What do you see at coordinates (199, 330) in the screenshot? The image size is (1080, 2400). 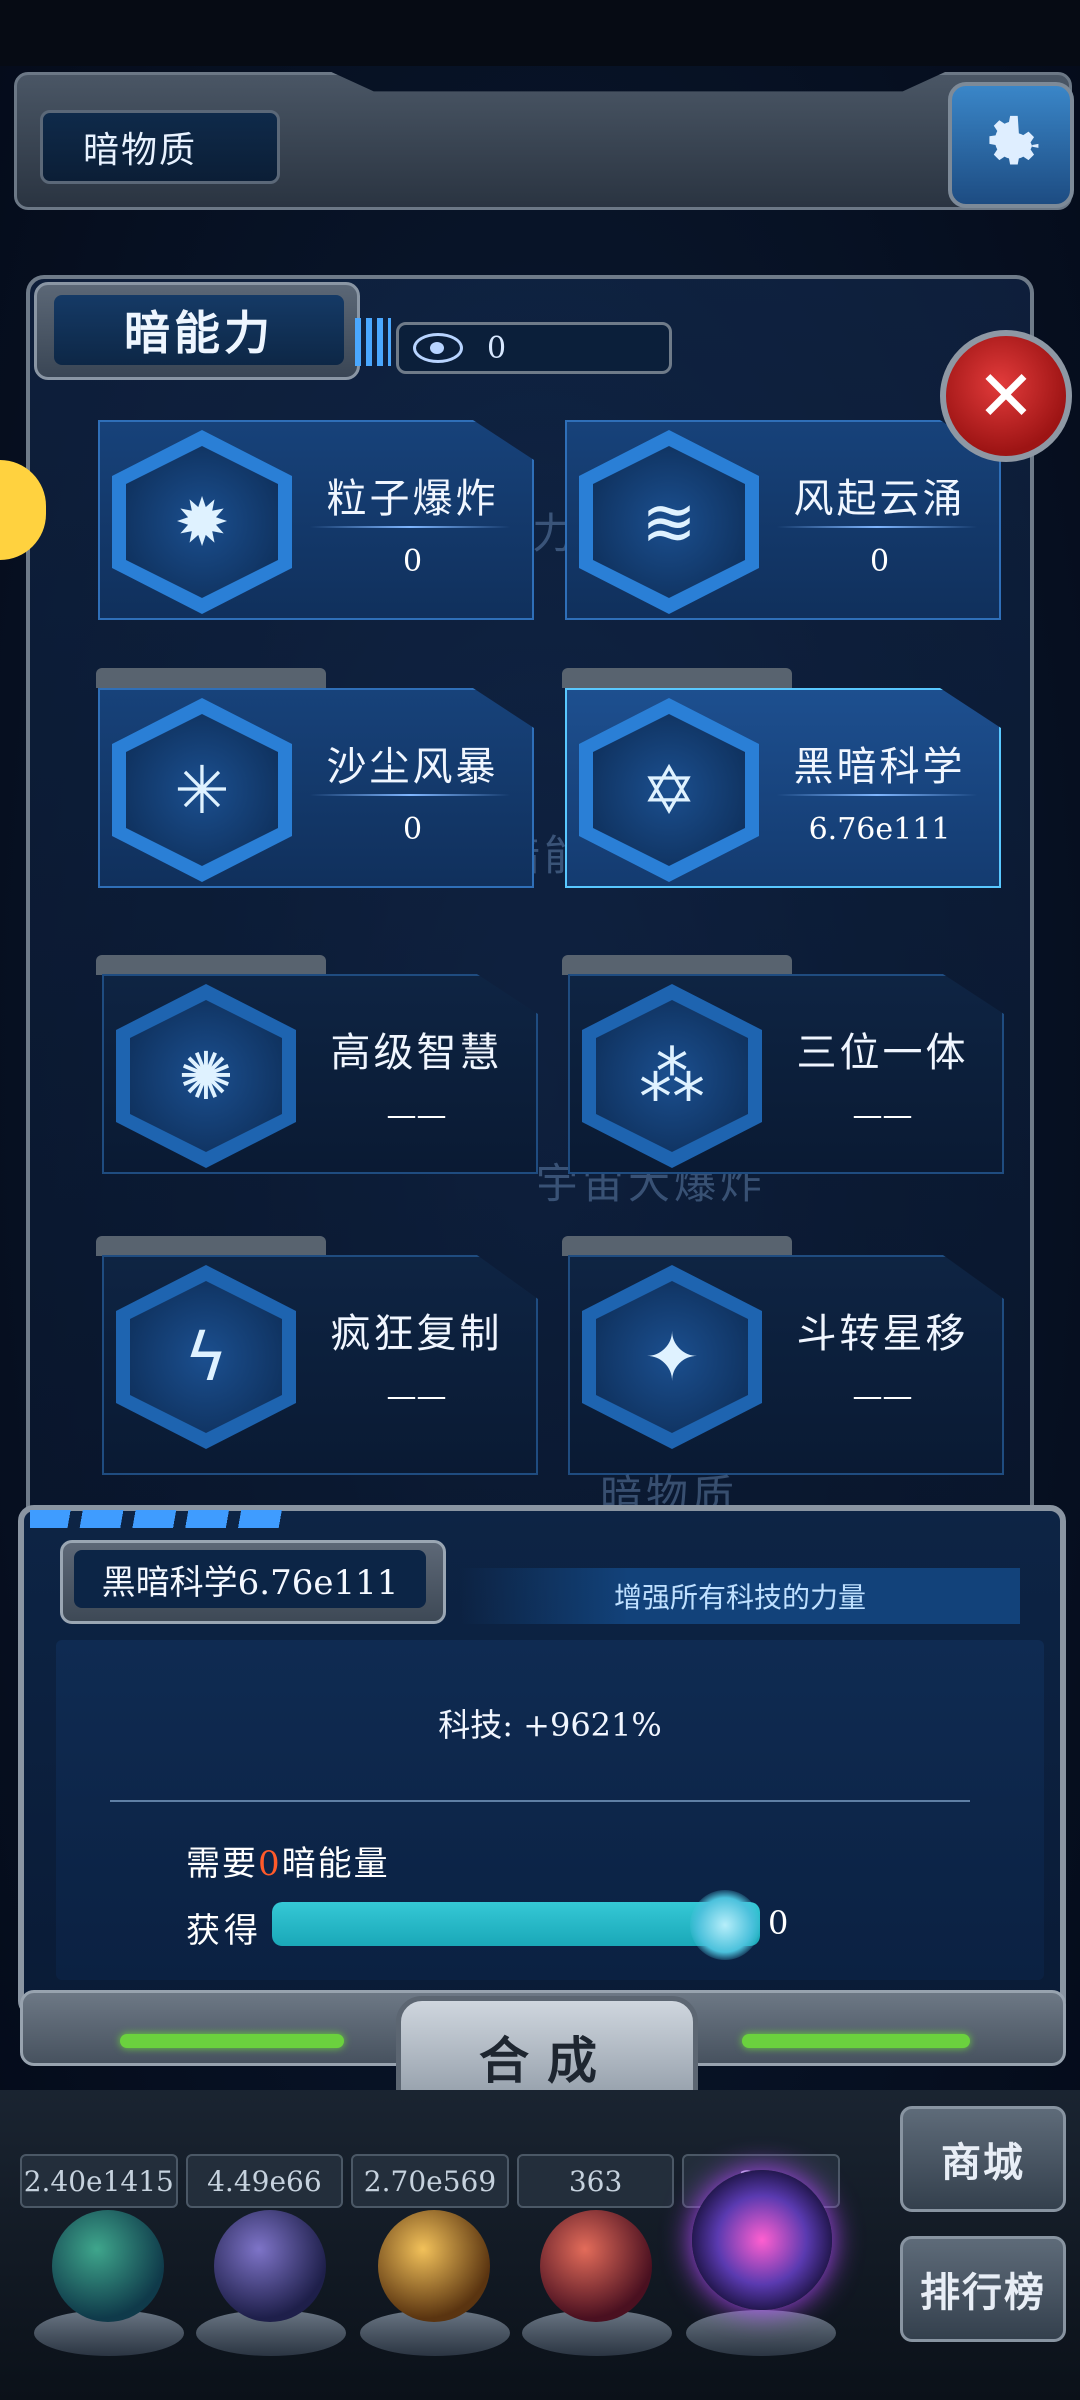 I see `panel-title: 暗能力` at bounding box center [199, 330].